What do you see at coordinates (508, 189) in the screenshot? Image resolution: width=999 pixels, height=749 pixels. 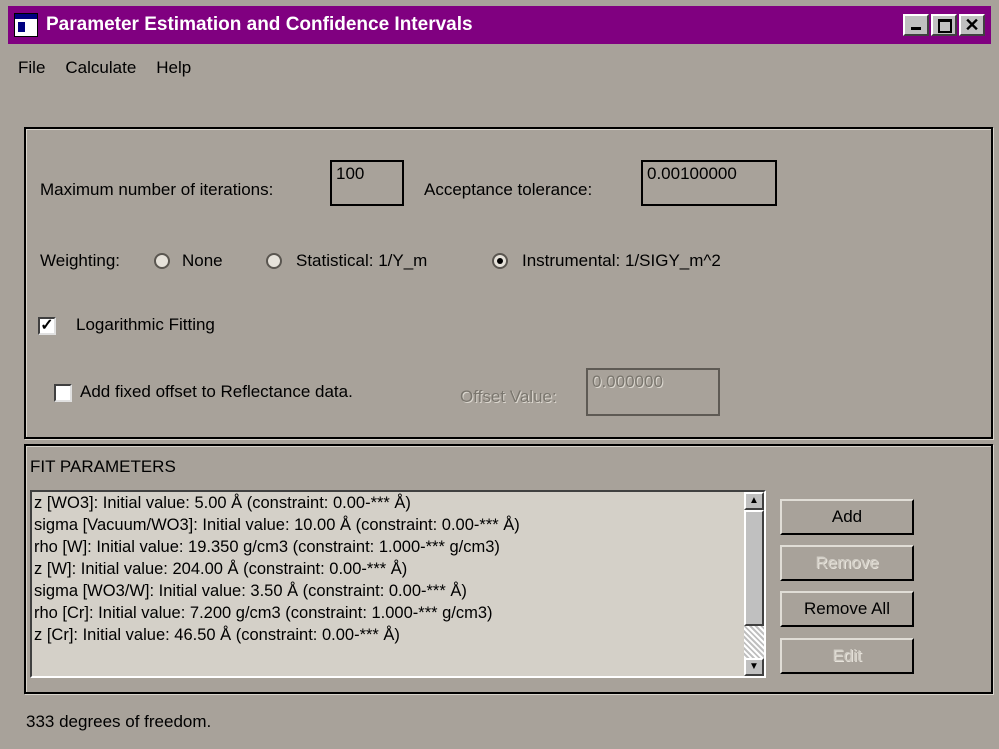 I see `tolerance-label: Acceptance tolerance:` at bounding box center [508, 189].